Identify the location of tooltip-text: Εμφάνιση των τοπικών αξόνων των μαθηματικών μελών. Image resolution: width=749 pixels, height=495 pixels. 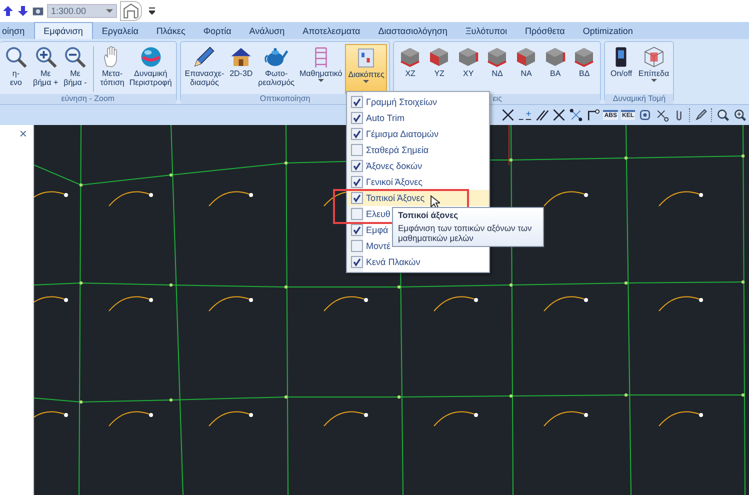
(465, 233).